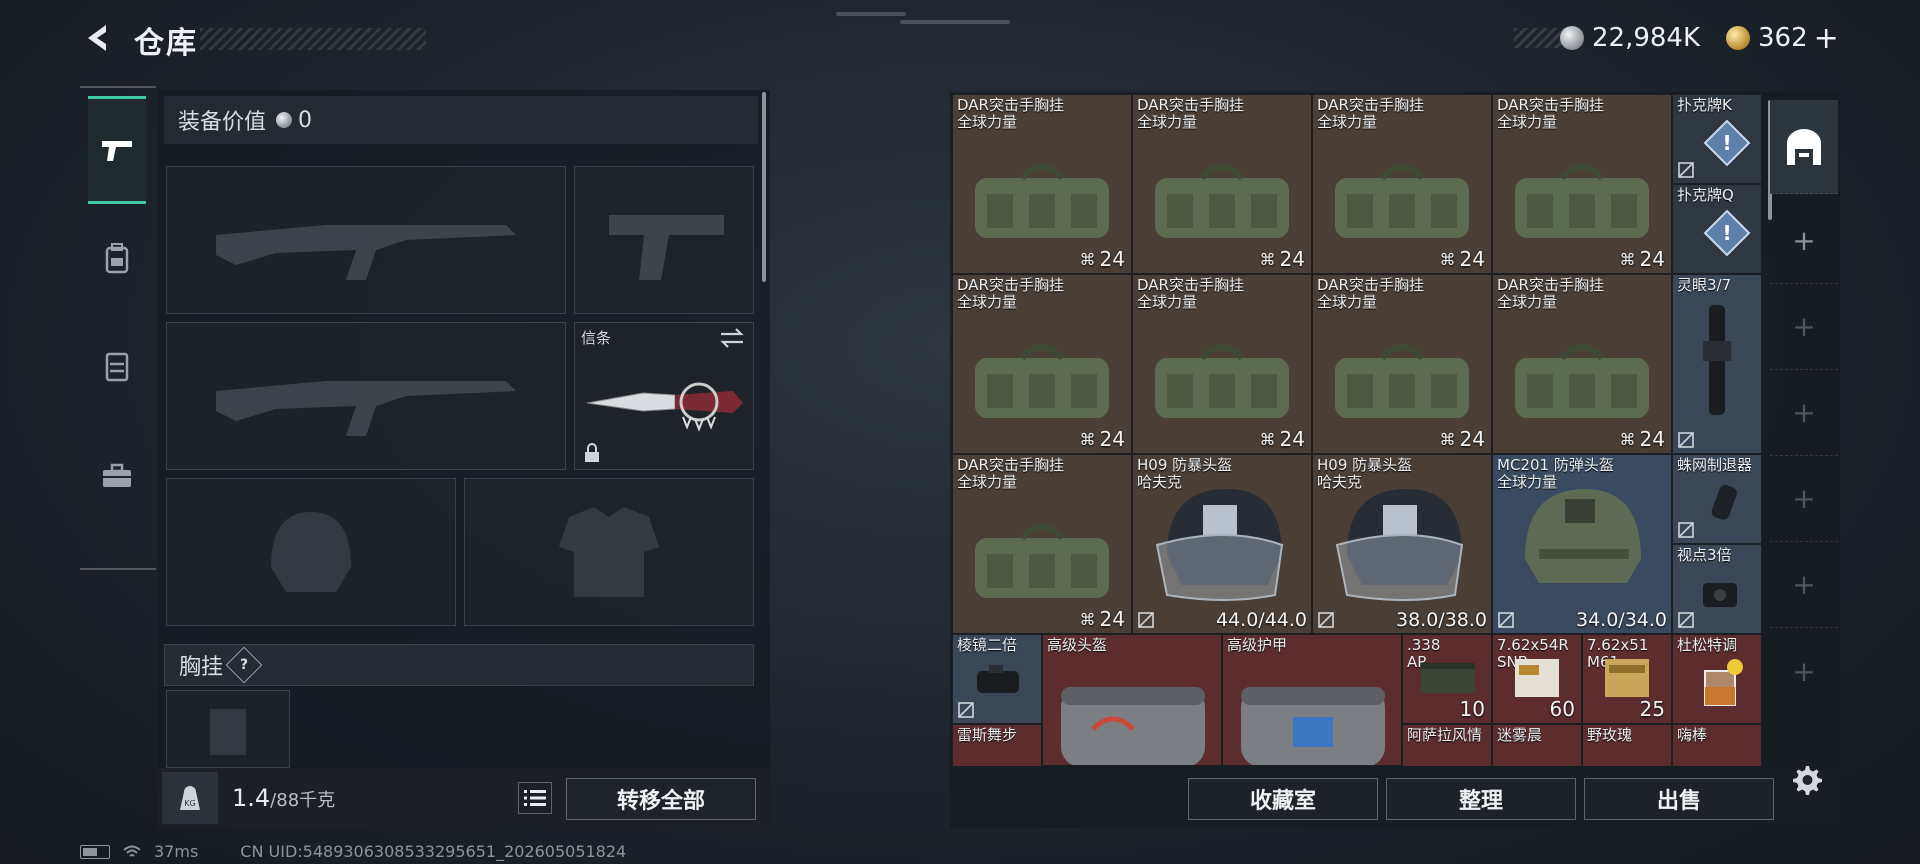 The width and height of the screenshot is (1920, 864). Describe the element at coordinates (1627, 679) in the screenshot. I see `storage-item-ammo: 7.62x51 M61 25` at that location.